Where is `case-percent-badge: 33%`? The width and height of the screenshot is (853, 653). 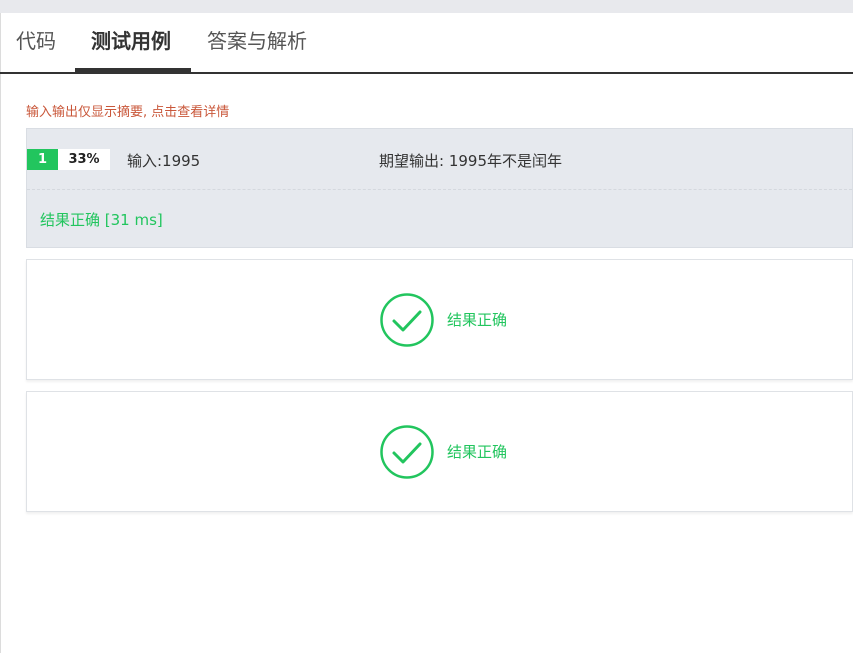 case-percent-badge: 33% is located at coordinates (84, 159).